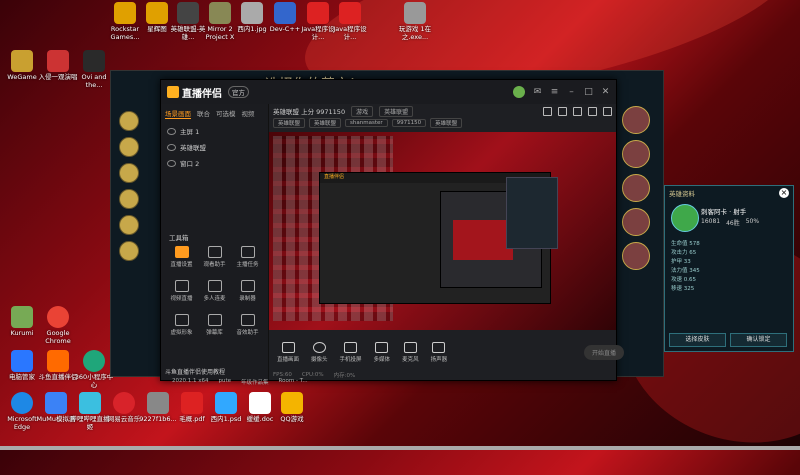 The height and width of the screenshot is (475, 800). I want to click on mail-icon: ✉, so click(537, 92).